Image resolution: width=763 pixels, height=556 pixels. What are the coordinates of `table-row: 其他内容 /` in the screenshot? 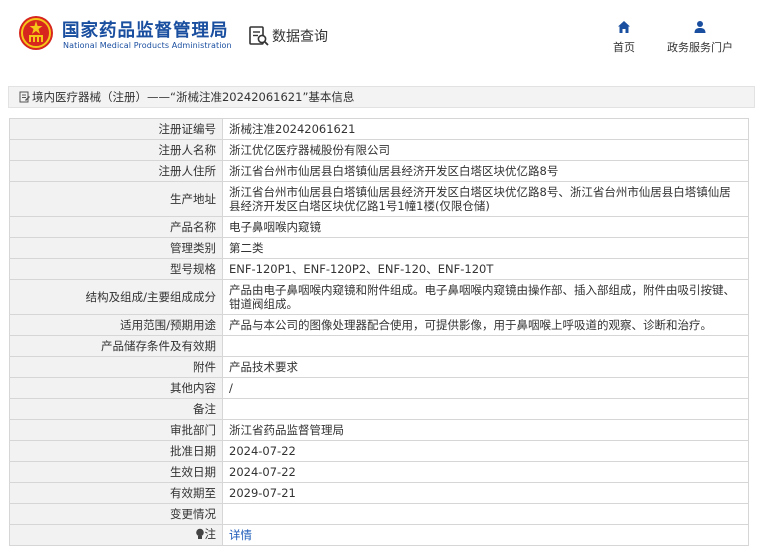 It's located at (379, 388).